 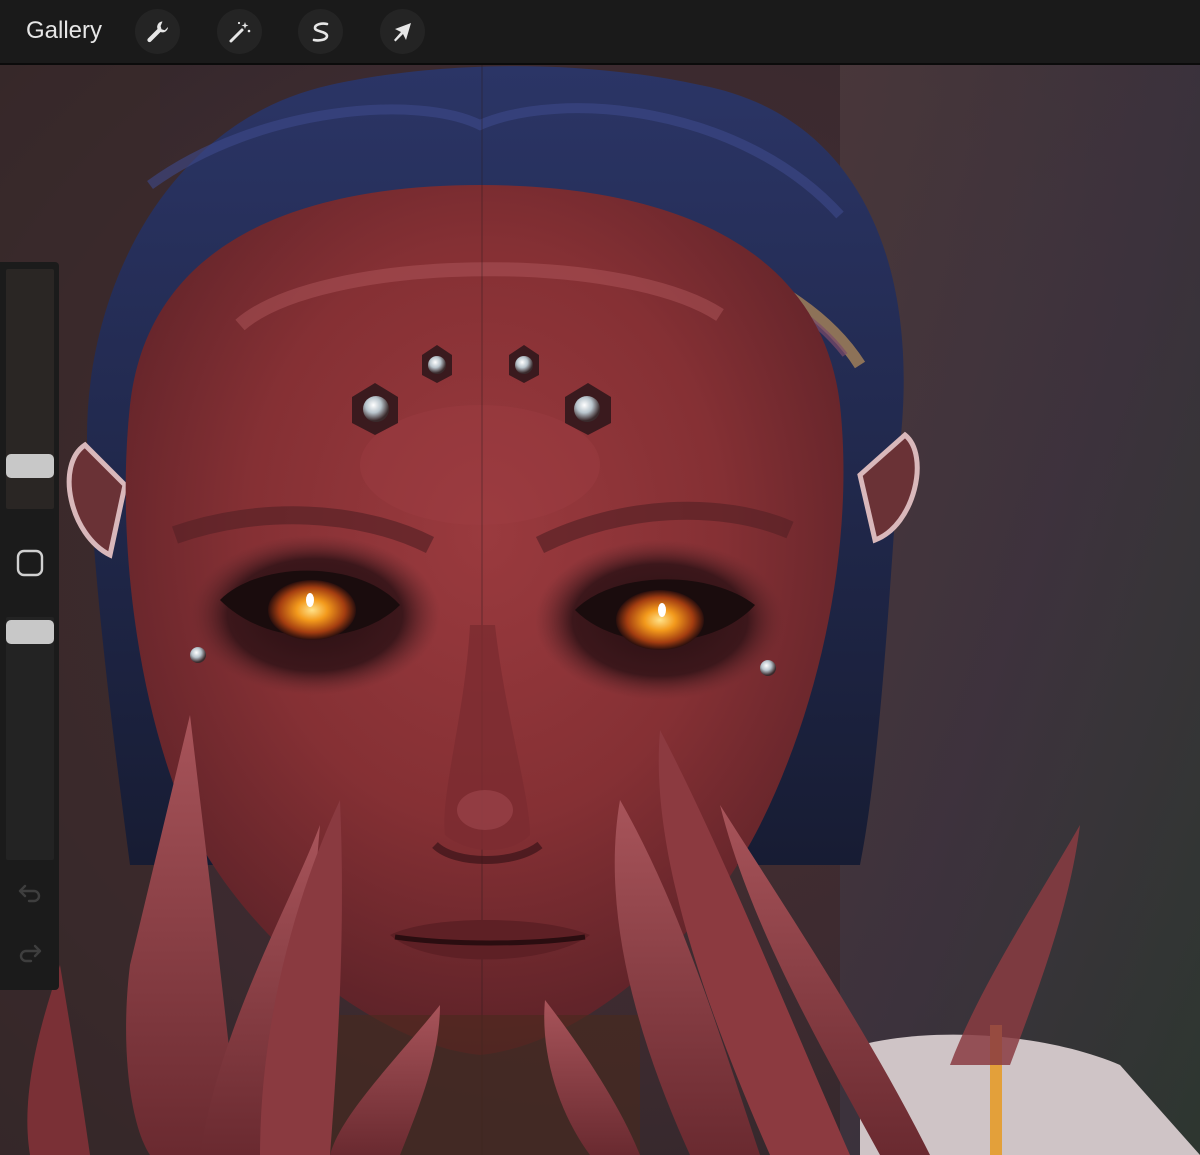 I want to click on transform-button, so click(x=402, y=31).